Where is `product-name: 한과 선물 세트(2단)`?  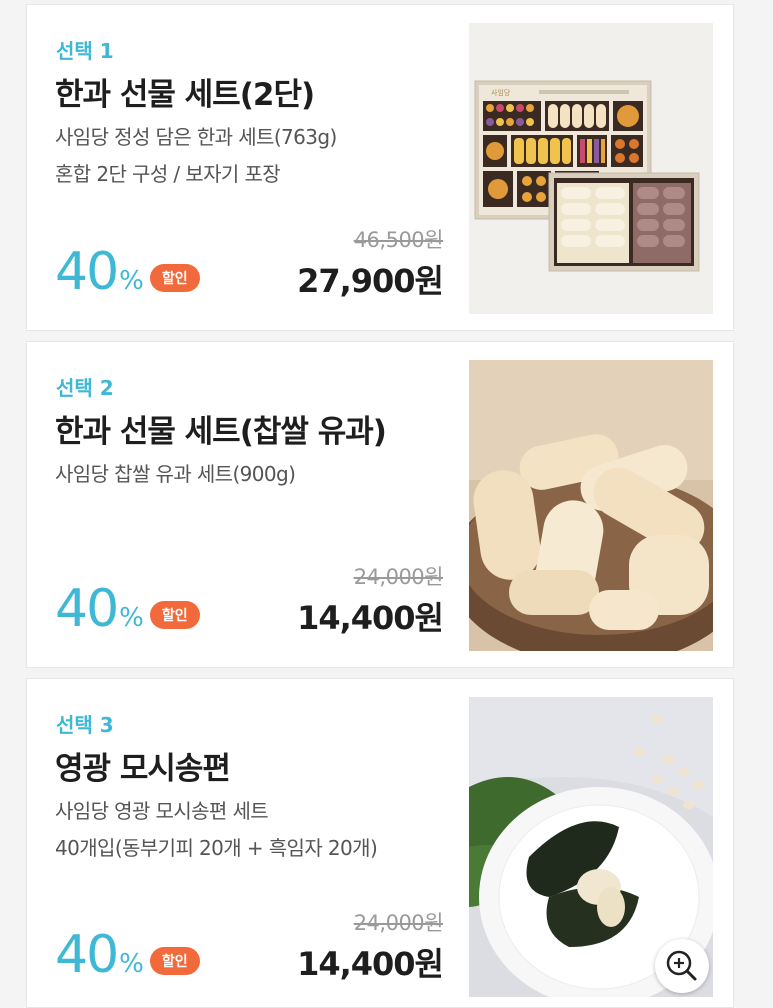 product-name: 한과 선물 세트(2단) is located at coordinates (185, 91).